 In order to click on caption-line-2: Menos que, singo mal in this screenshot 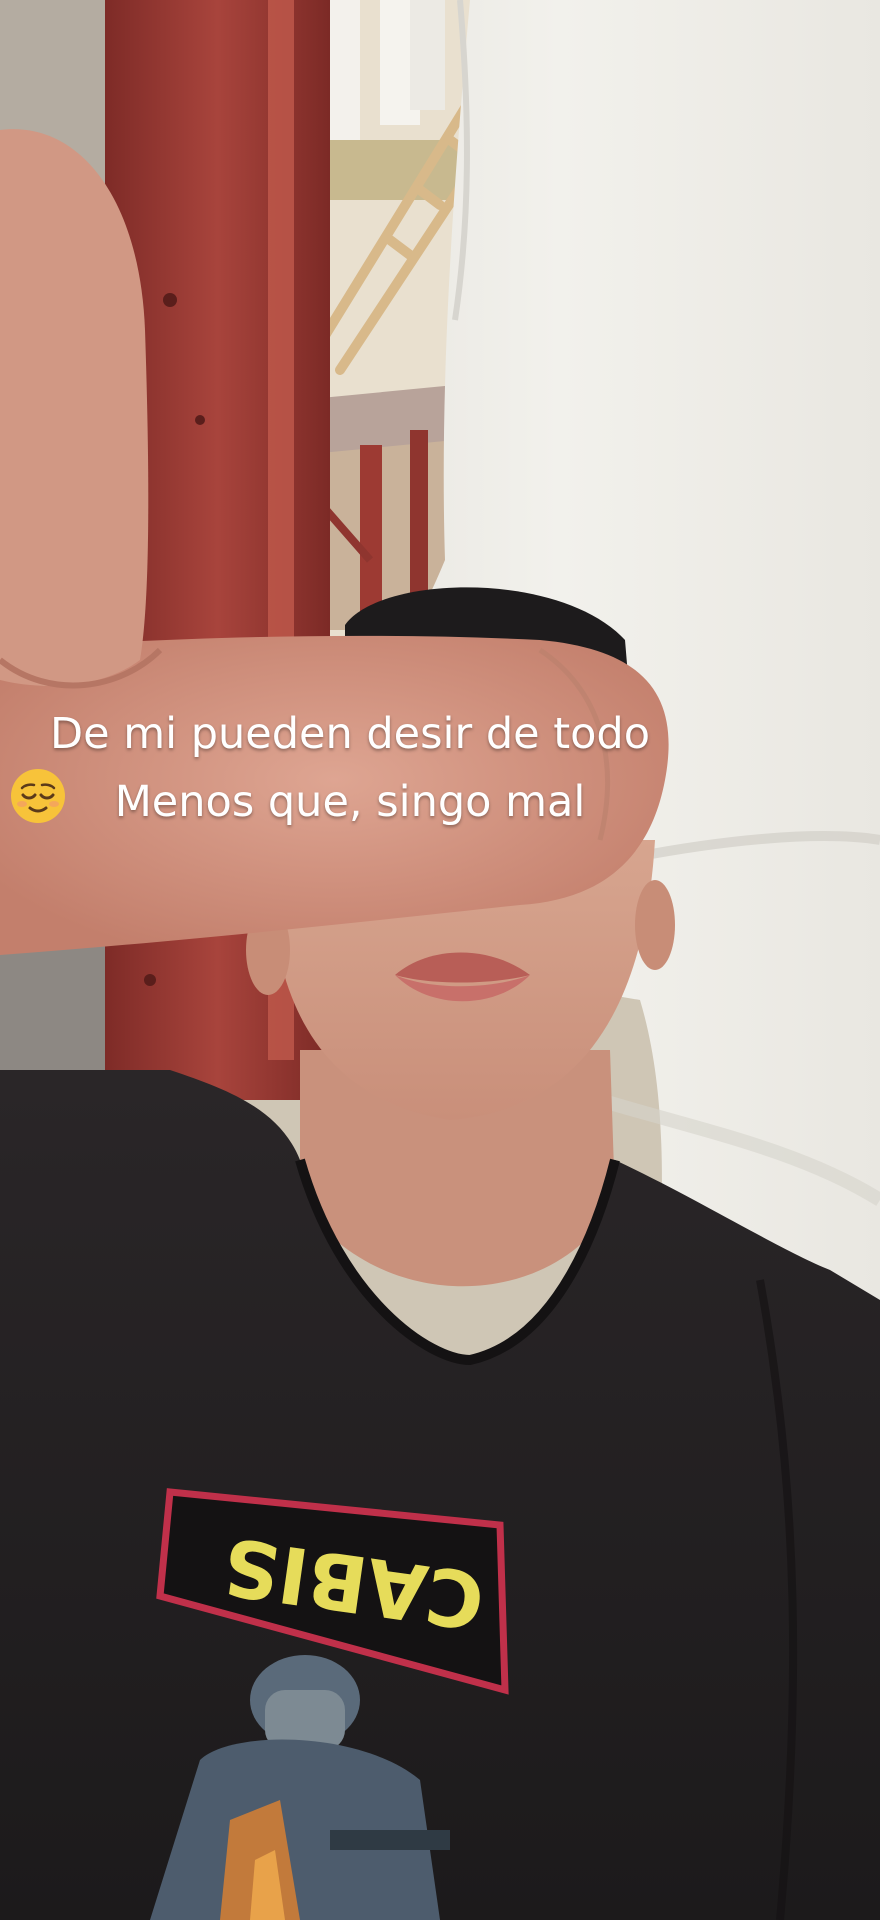, I will do `click(350, 802)`.